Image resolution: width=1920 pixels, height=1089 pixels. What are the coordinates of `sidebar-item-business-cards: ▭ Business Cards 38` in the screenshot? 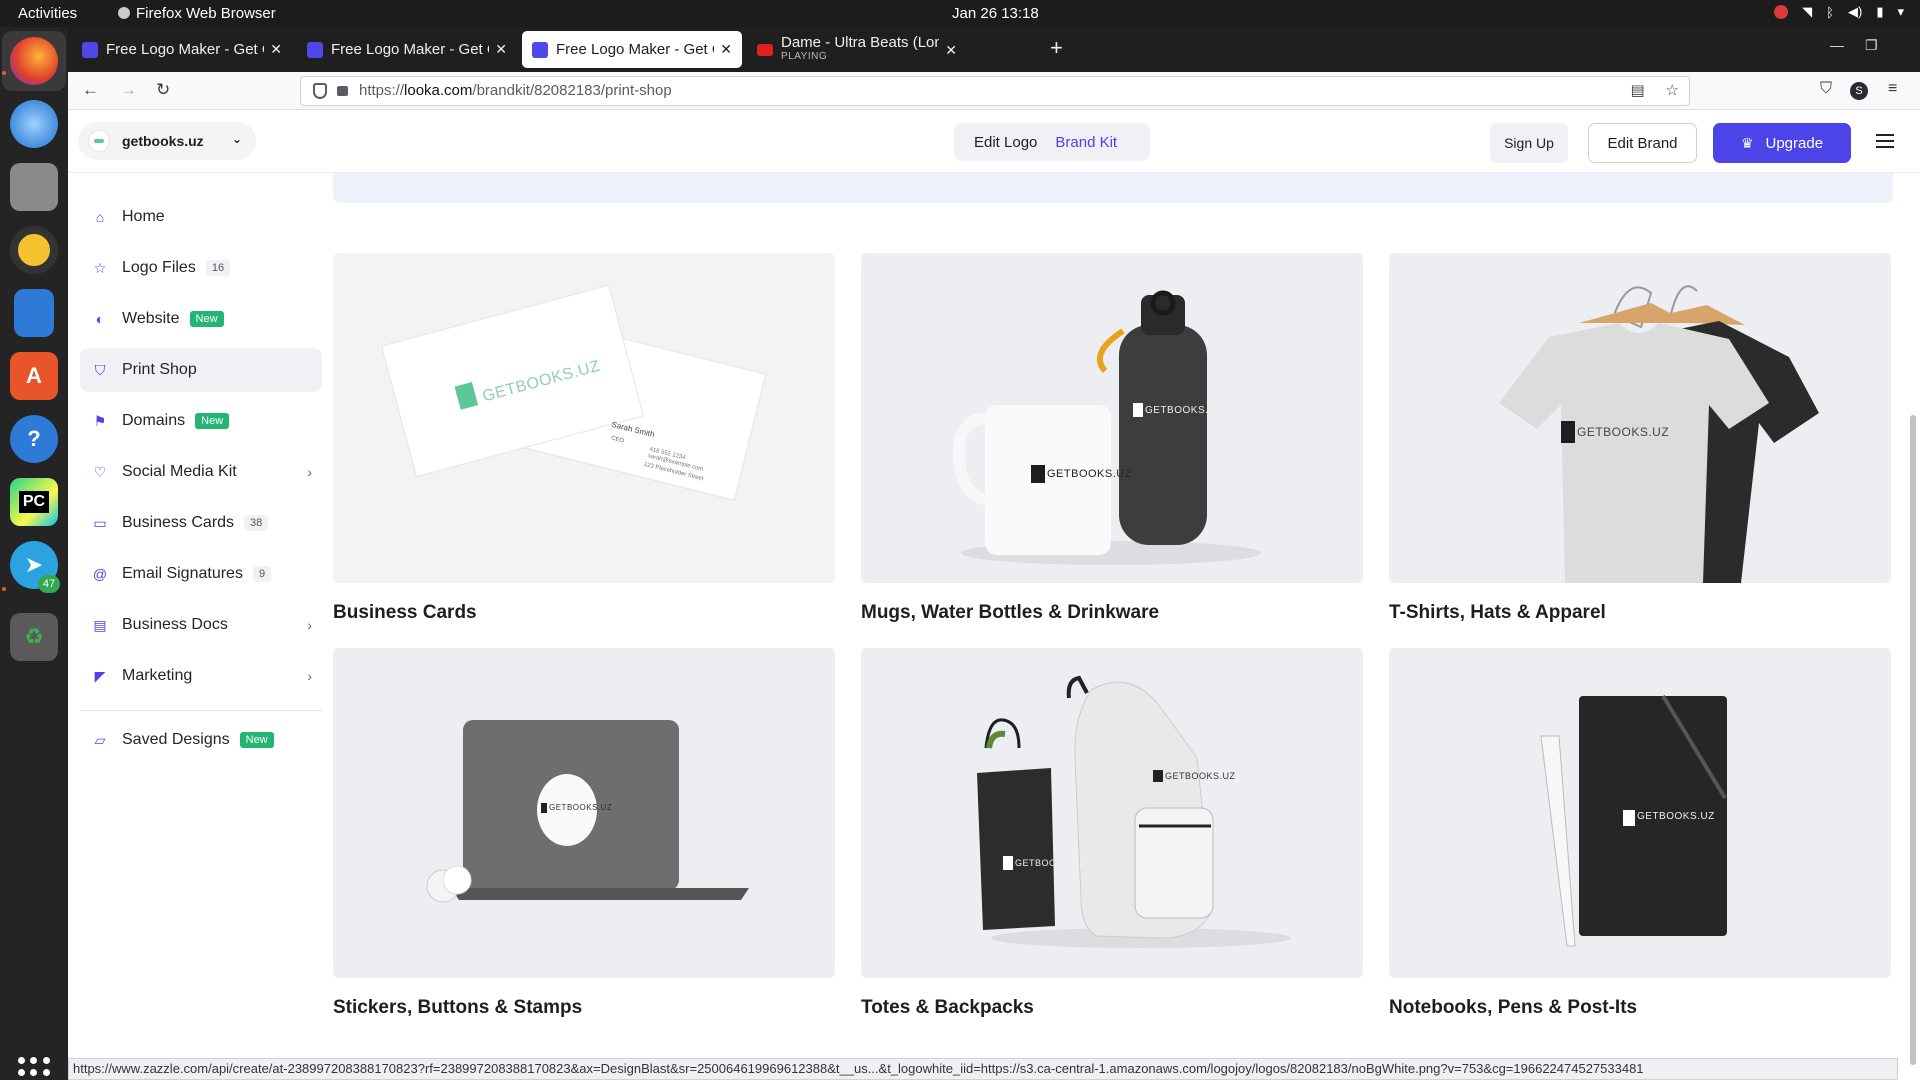 It's located at (201, 523).